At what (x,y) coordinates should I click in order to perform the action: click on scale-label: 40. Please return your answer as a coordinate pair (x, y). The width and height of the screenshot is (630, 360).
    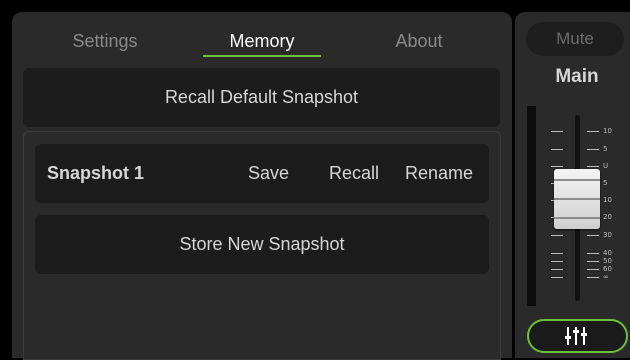
    Looking at the image, I should click on (607, 253).